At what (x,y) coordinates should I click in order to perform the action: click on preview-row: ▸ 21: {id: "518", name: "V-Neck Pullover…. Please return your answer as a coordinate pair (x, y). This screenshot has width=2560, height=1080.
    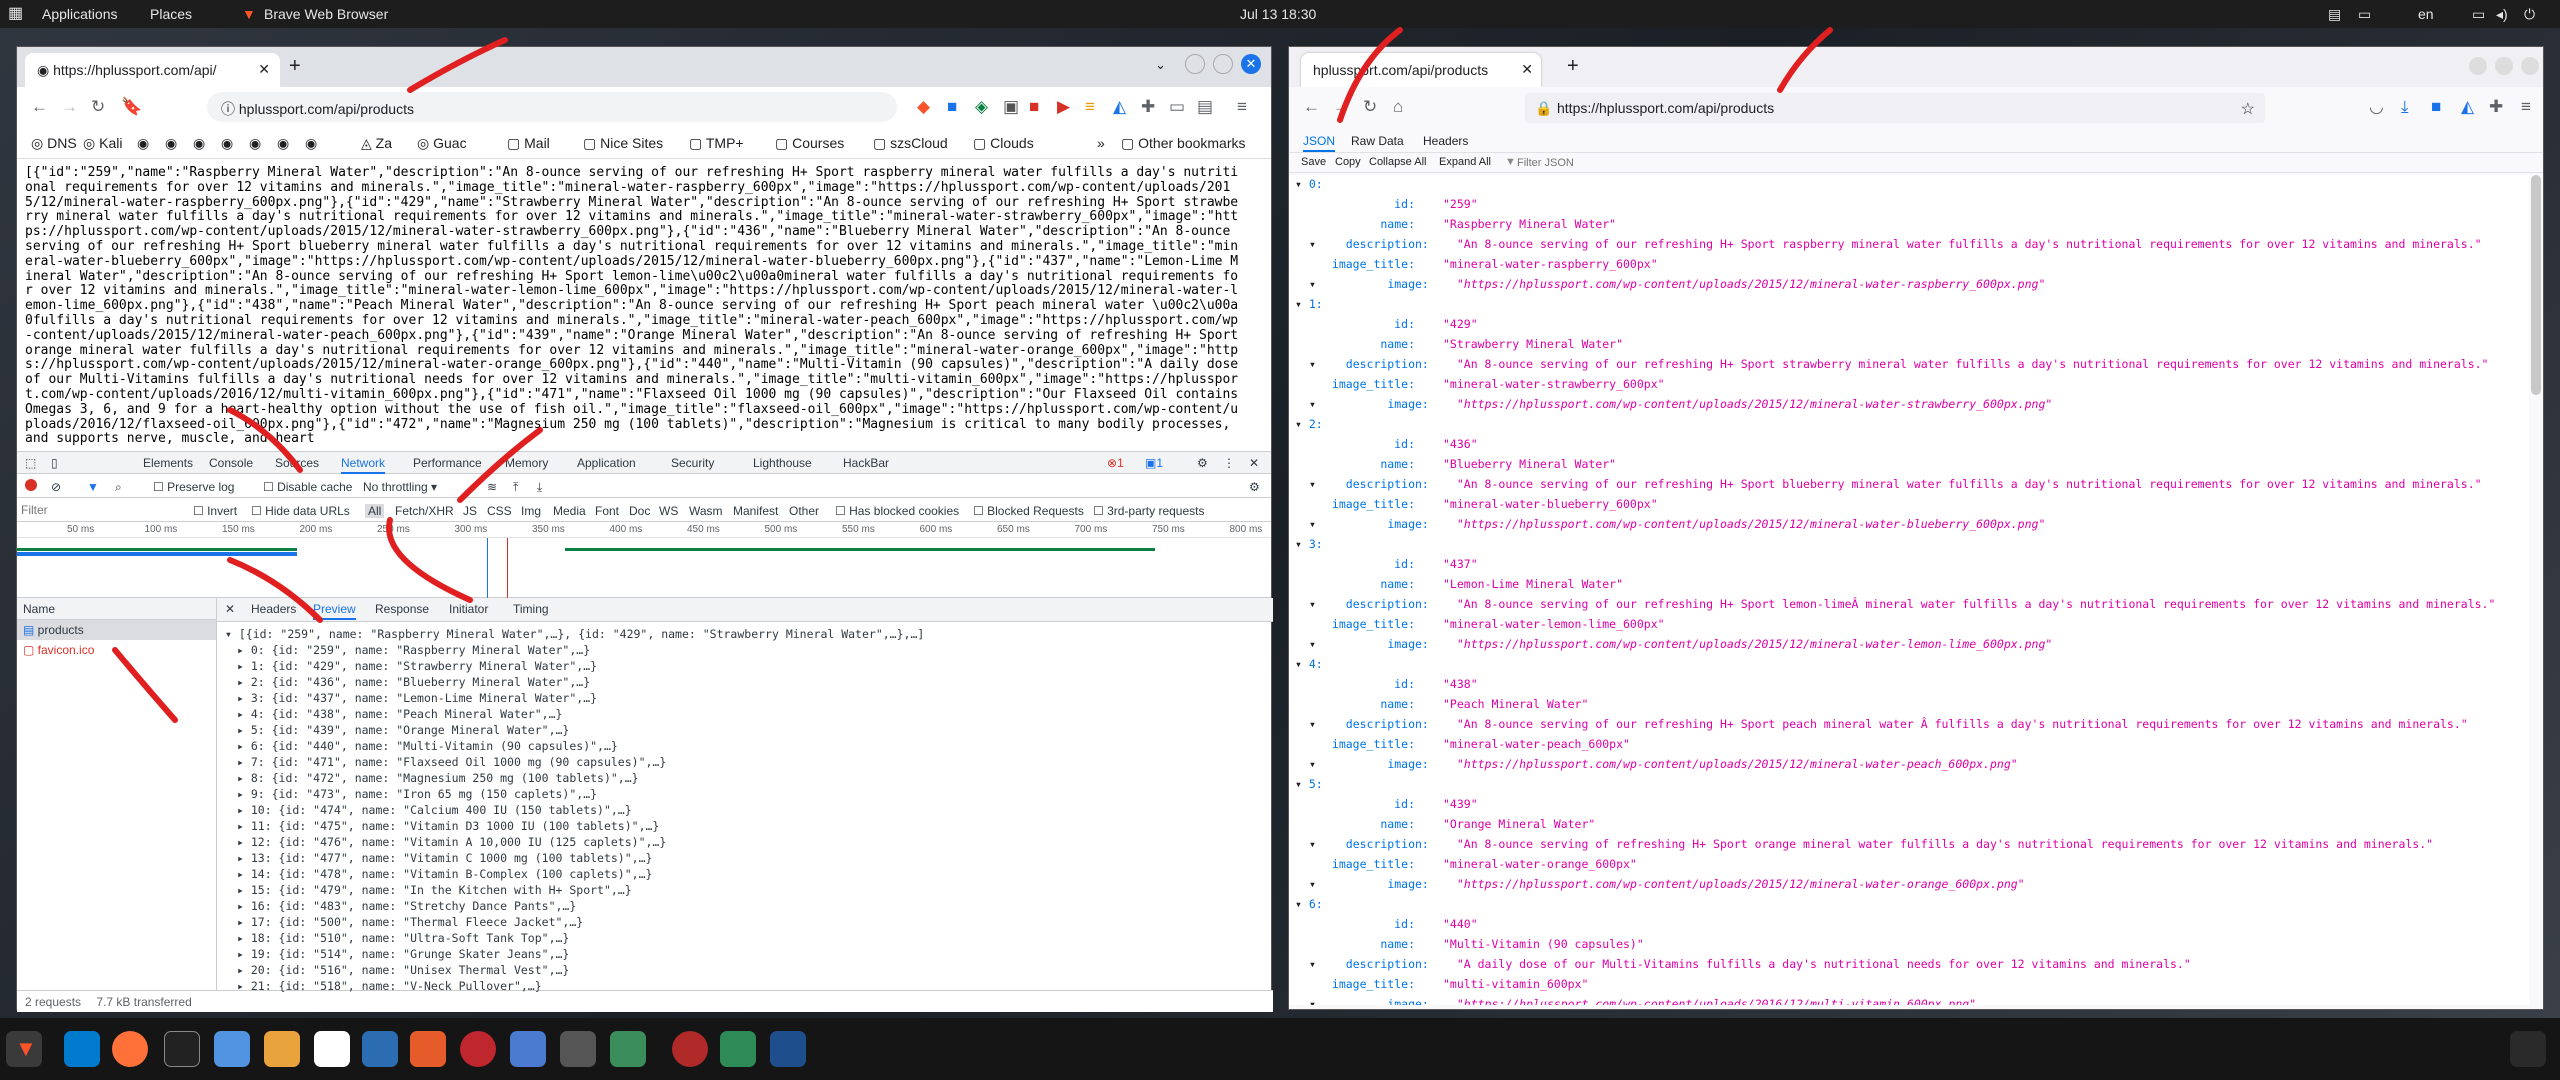
    Looking at the image, I should click on (574, 986).